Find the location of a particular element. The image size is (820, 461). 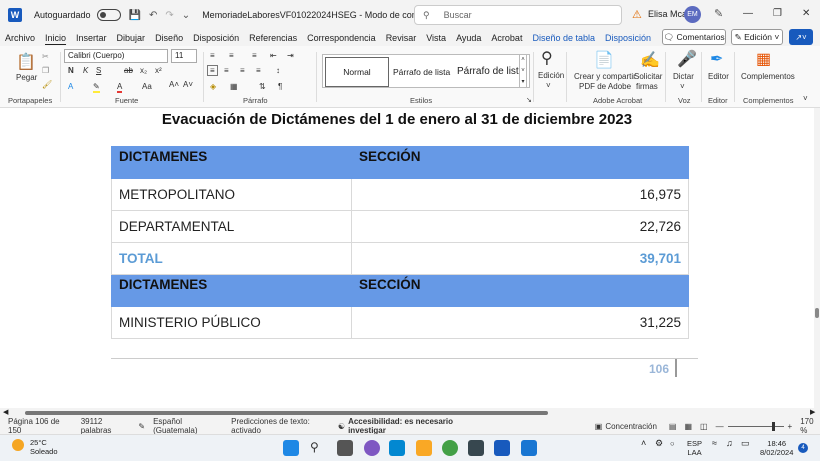

shrink-font-icon: A˅ is located at coordinates (188, 84).